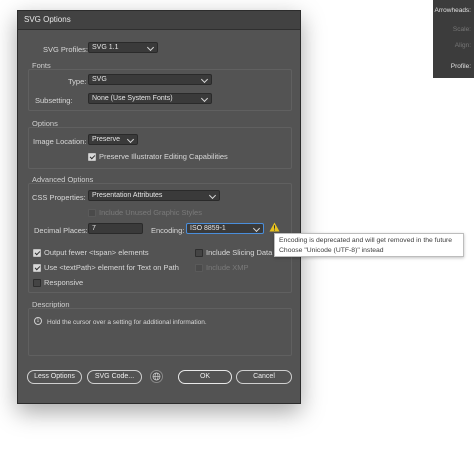 This screenshot has width=474, height=449. I want to click on decimal-places-input: 7, so click(115, 228).